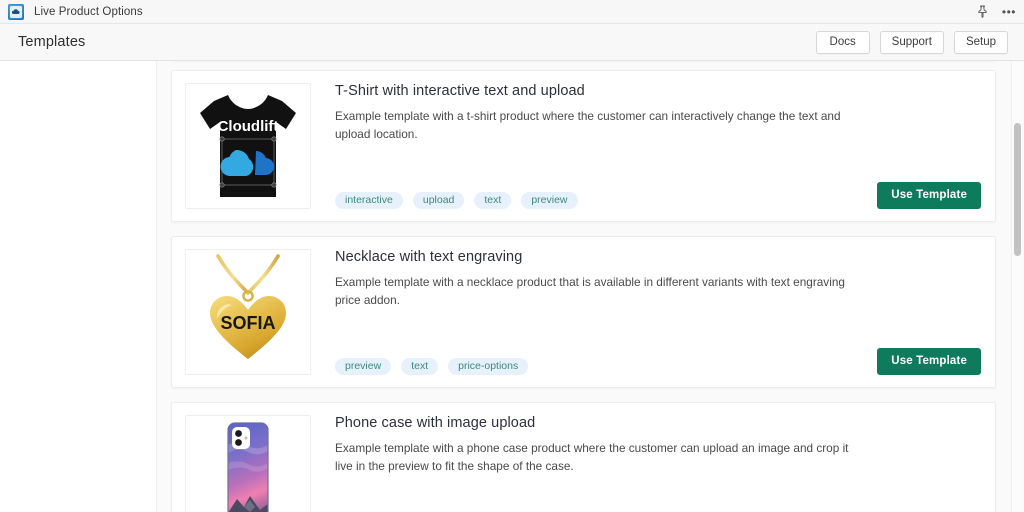 This screenshot has height=512, width=1024. Describe the element at coordinates (982, 11) in the screenshot. I see `pin-icon` at that location.